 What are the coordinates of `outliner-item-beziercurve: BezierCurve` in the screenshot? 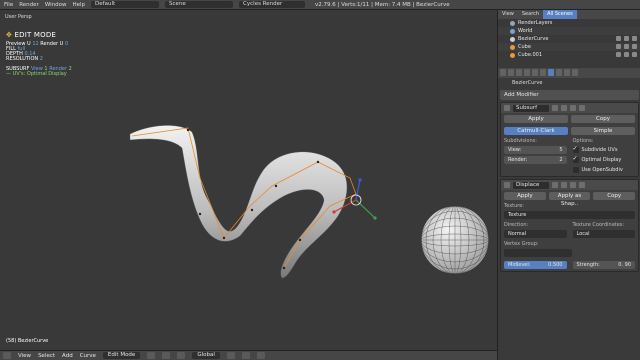 It's located at (569, 39).